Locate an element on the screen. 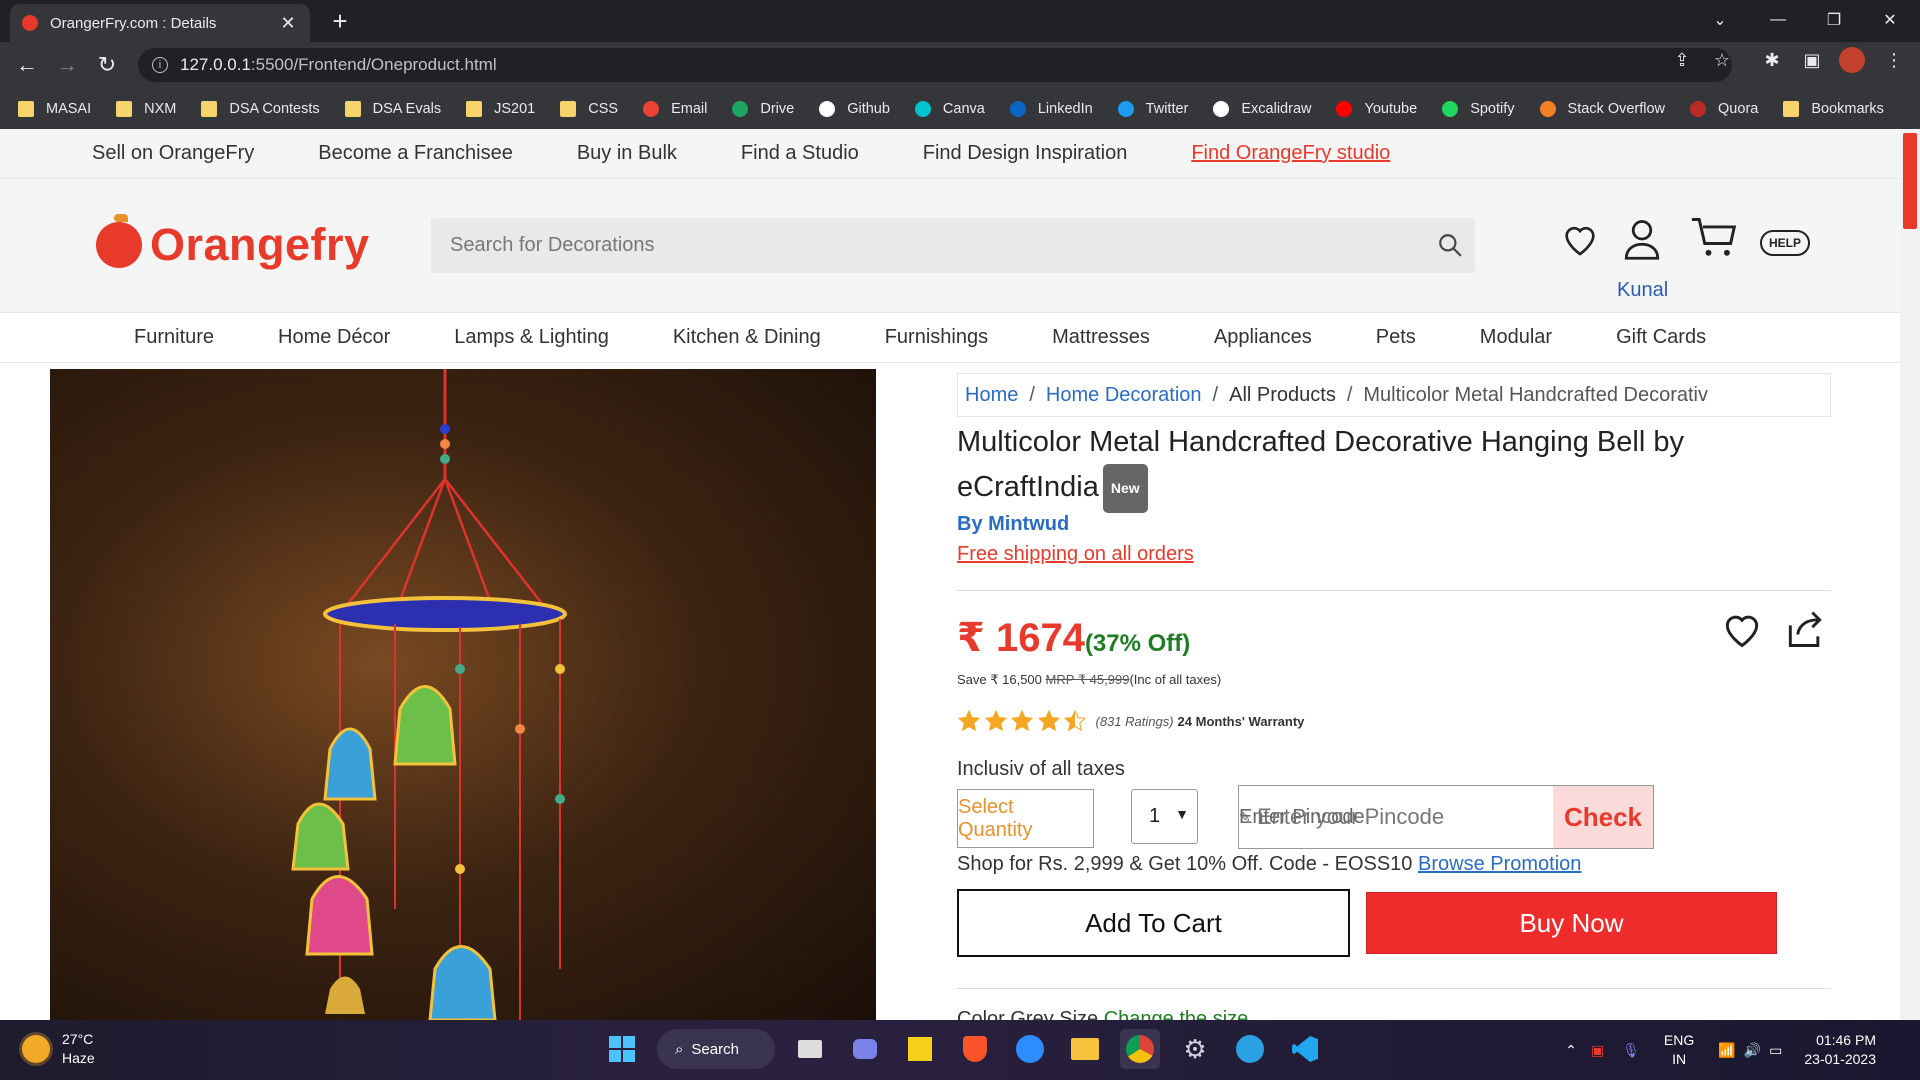 Image resolution: width=1920 pixels, height=1080 pixels. bookmark-nxm: NXM is located at coordinates (146, 108).